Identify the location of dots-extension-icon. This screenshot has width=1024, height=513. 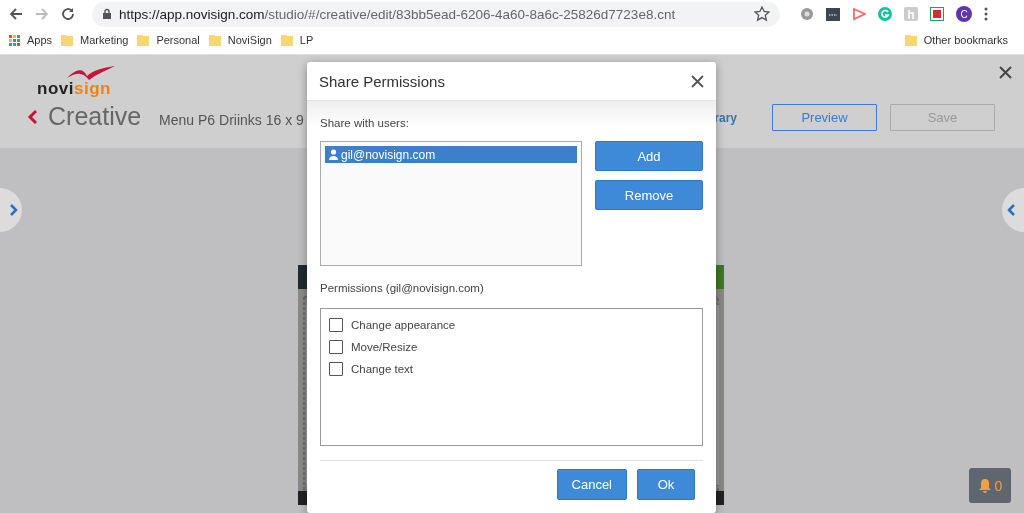
(833, 14).